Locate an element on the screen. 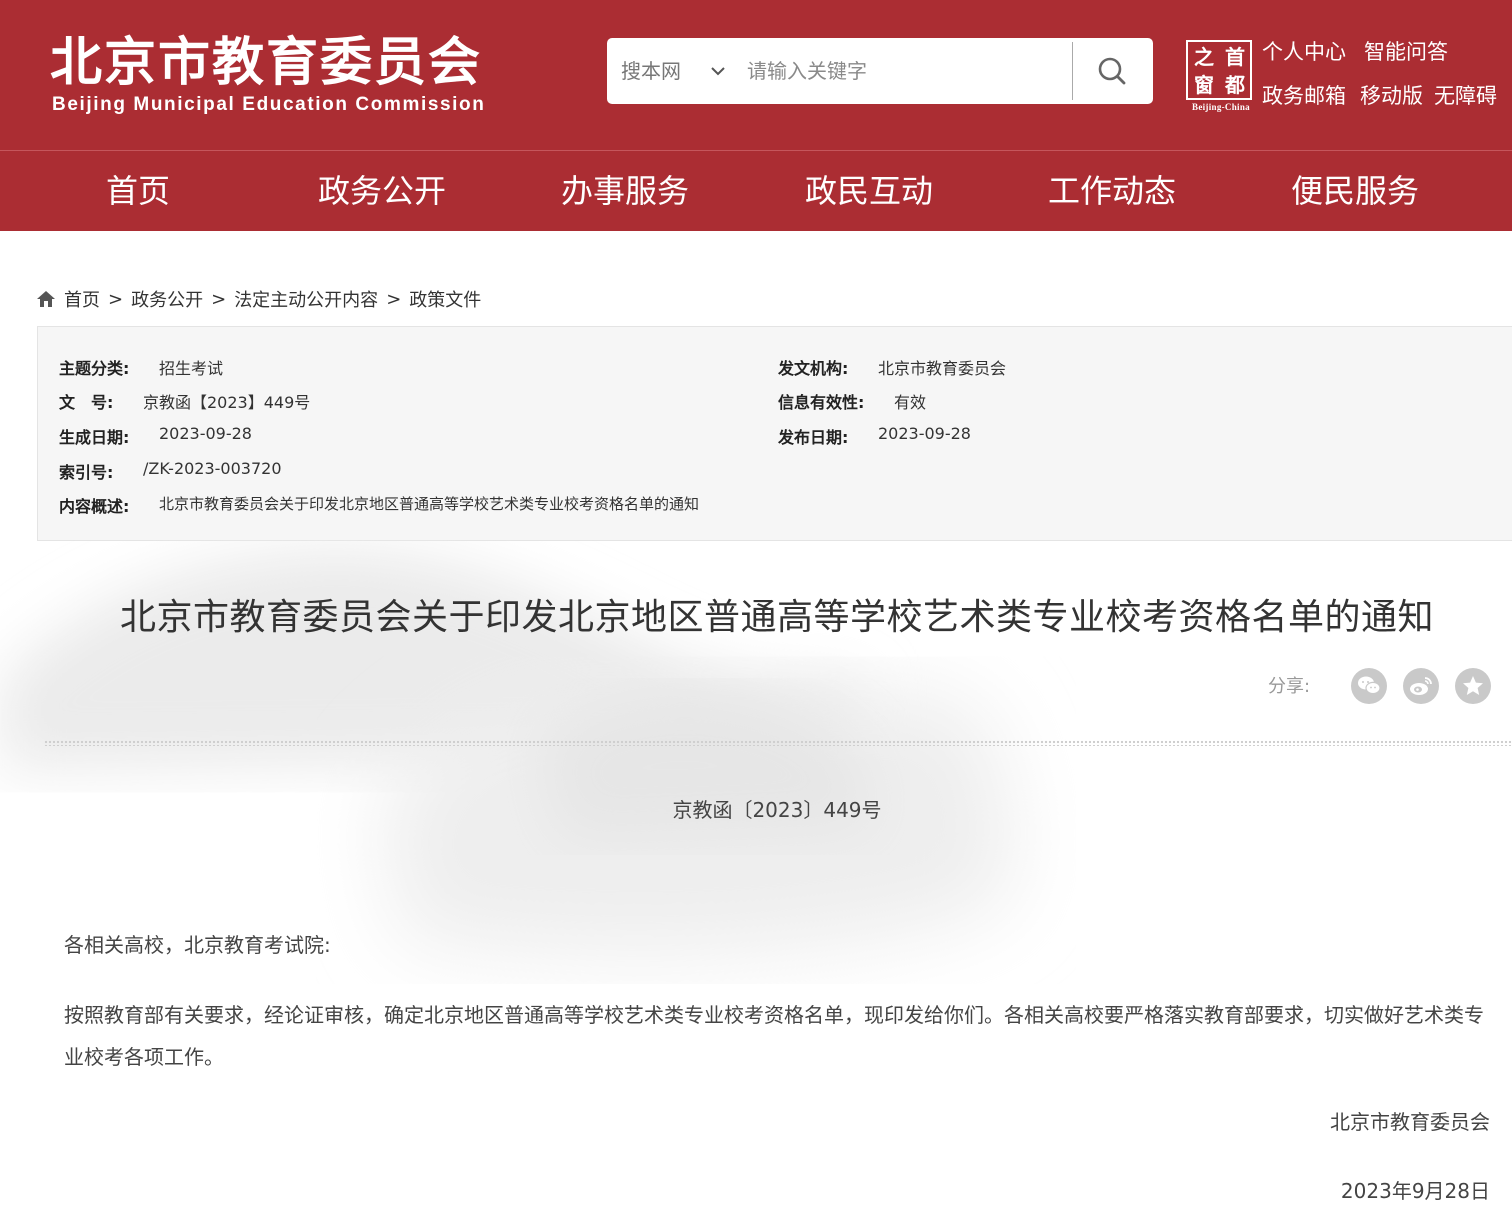 Image resolution: width=1512 pixels, height=1232 pixels. weibo-share-button is located at coordinates (1421, 686).